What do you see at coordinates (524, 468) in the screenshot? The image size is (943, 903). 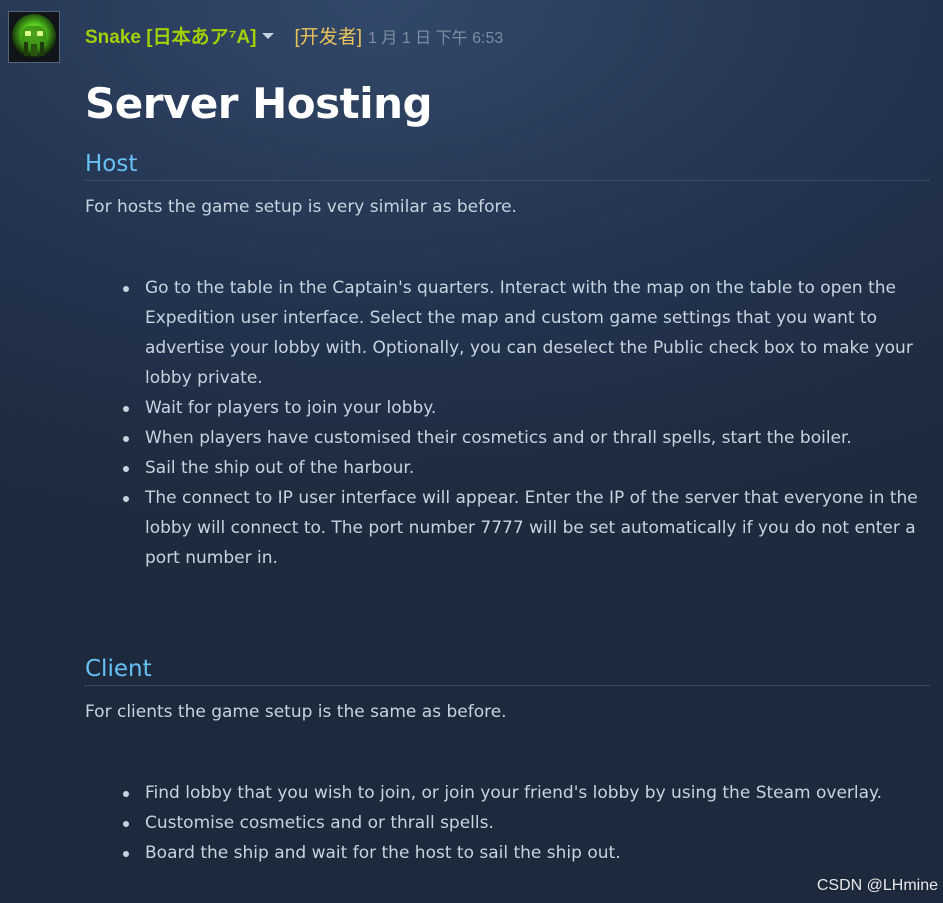 I see `list-item: Sail the ship out of the harbour.` at bounding box center [524, 468].